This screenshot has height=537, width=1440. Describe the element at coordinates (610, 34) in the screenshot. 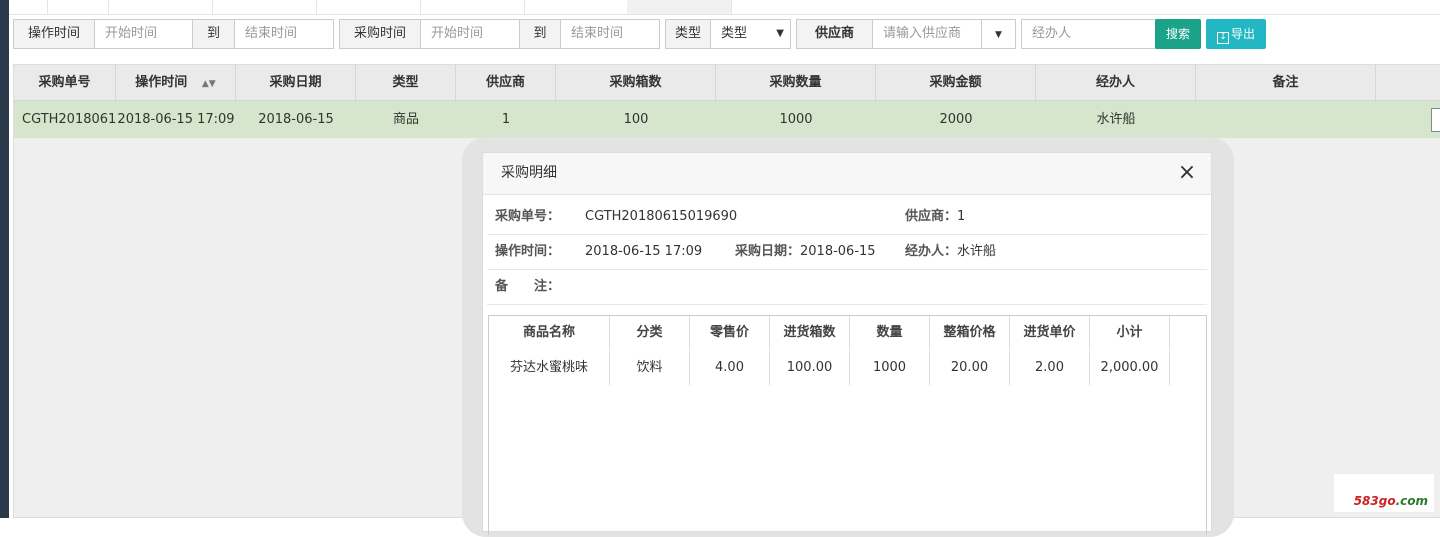

I see `pur-end-input: 结束时间` at that location.